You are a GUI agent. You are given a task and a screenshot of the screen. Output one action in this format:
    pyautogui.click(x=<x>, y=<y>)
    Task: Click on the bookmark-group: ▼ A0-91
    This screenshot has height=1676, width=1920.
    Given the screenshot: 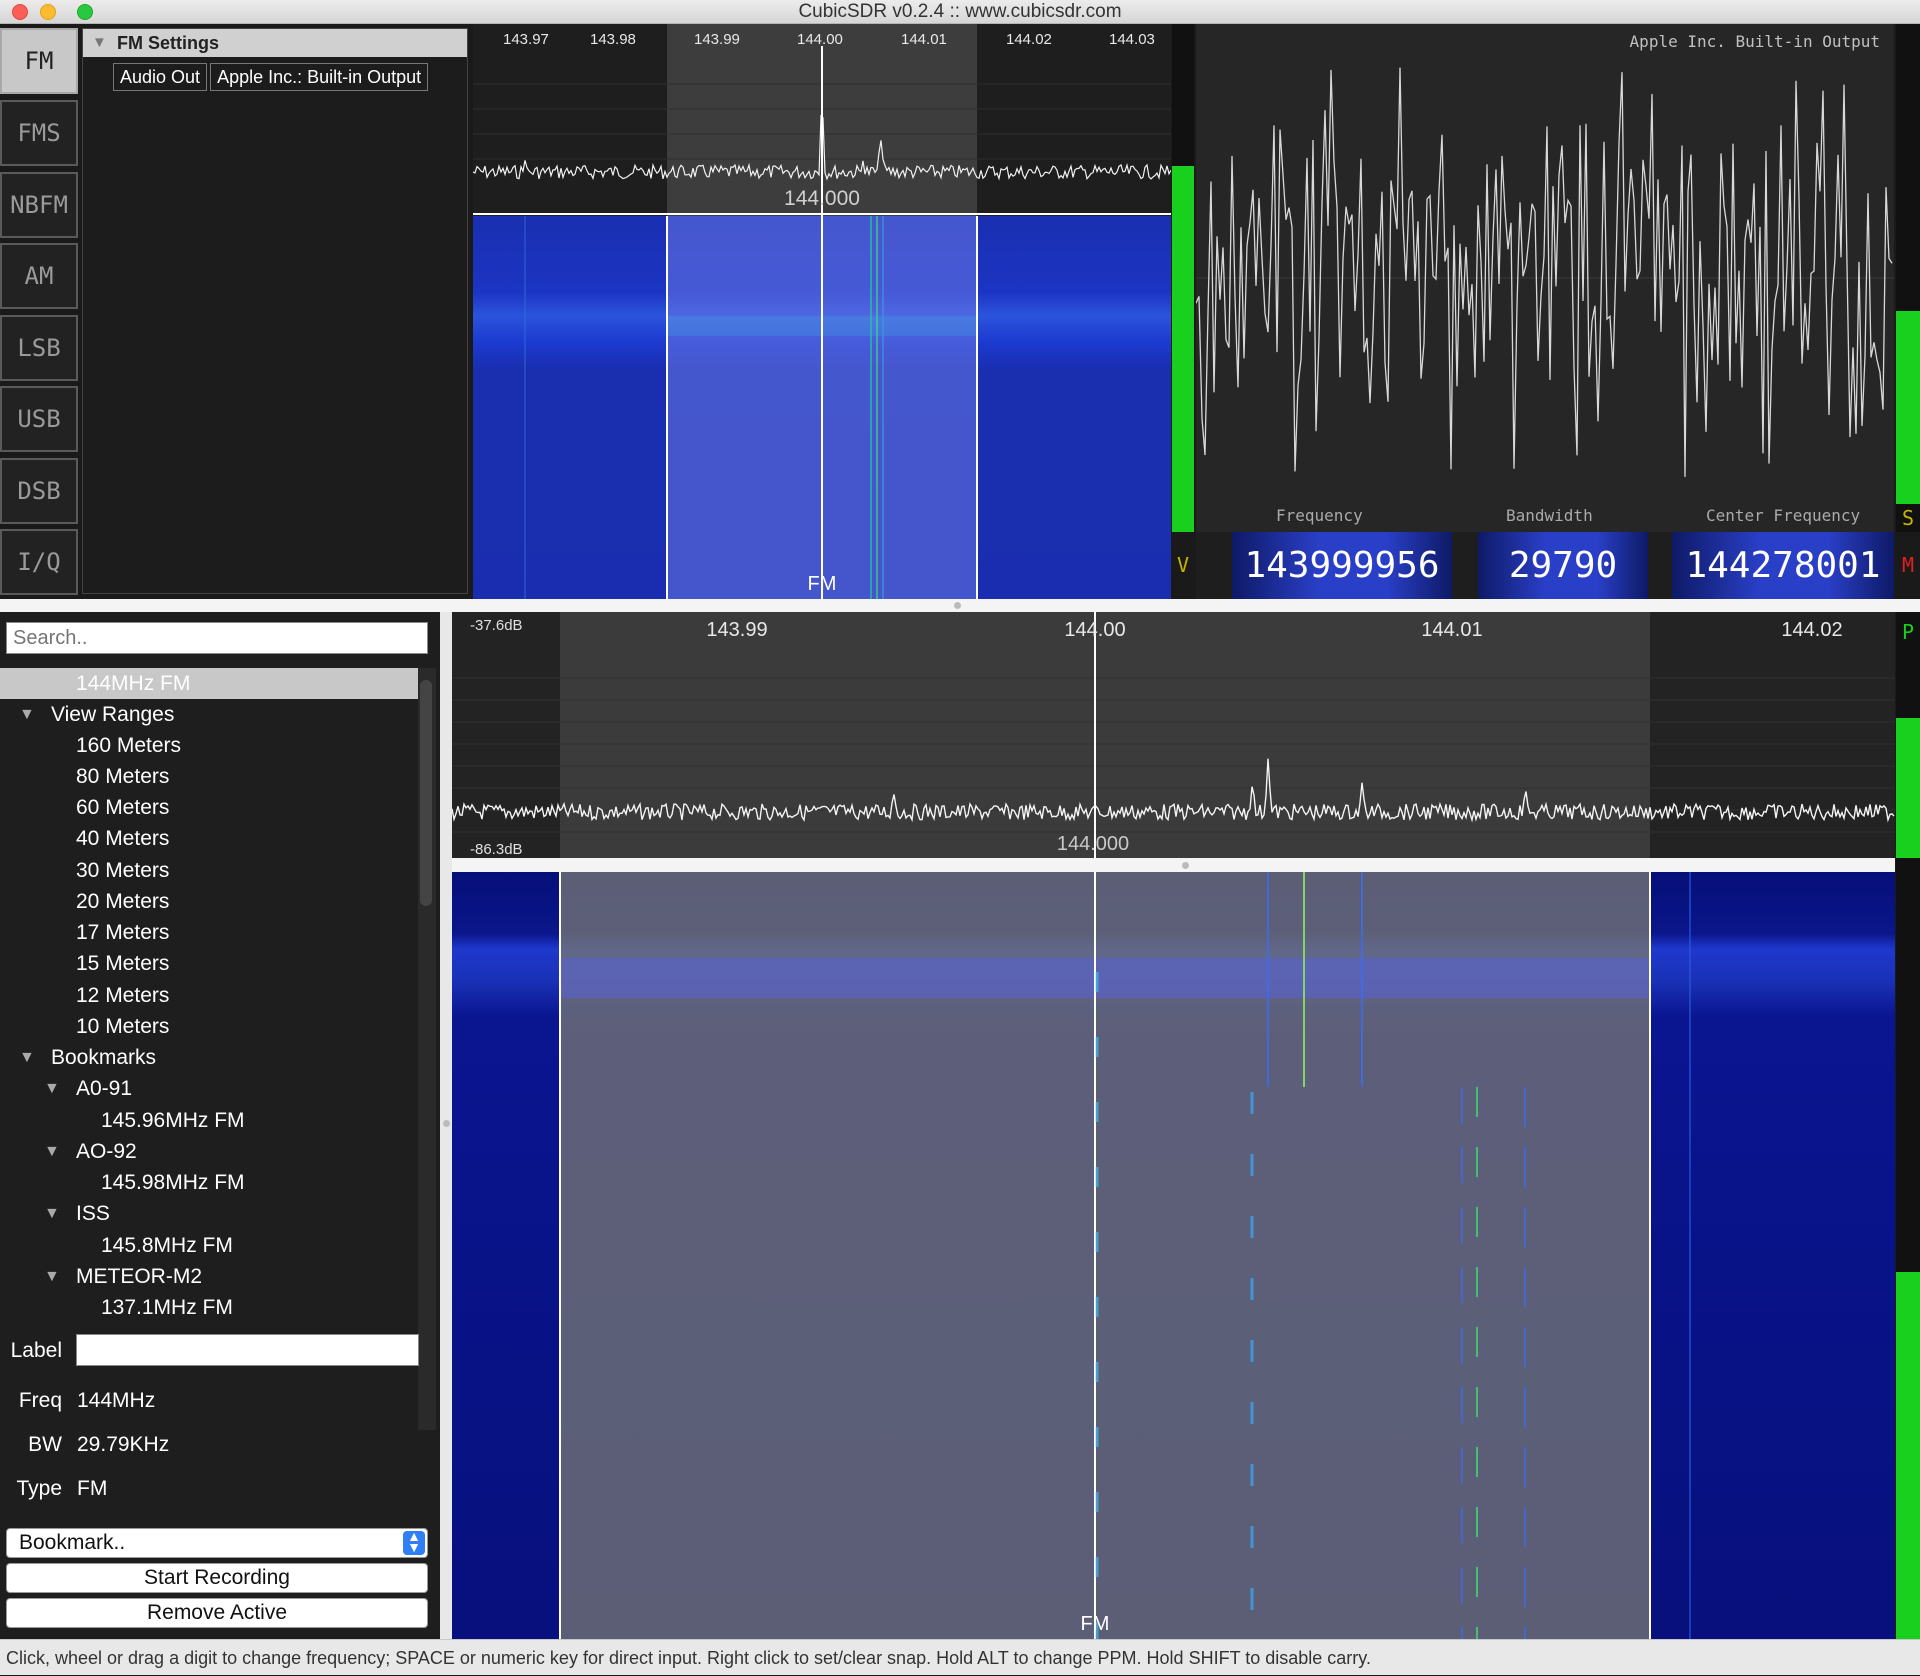 What is the action you would take?
    pyautogui.click(x=88, y=1088)
    